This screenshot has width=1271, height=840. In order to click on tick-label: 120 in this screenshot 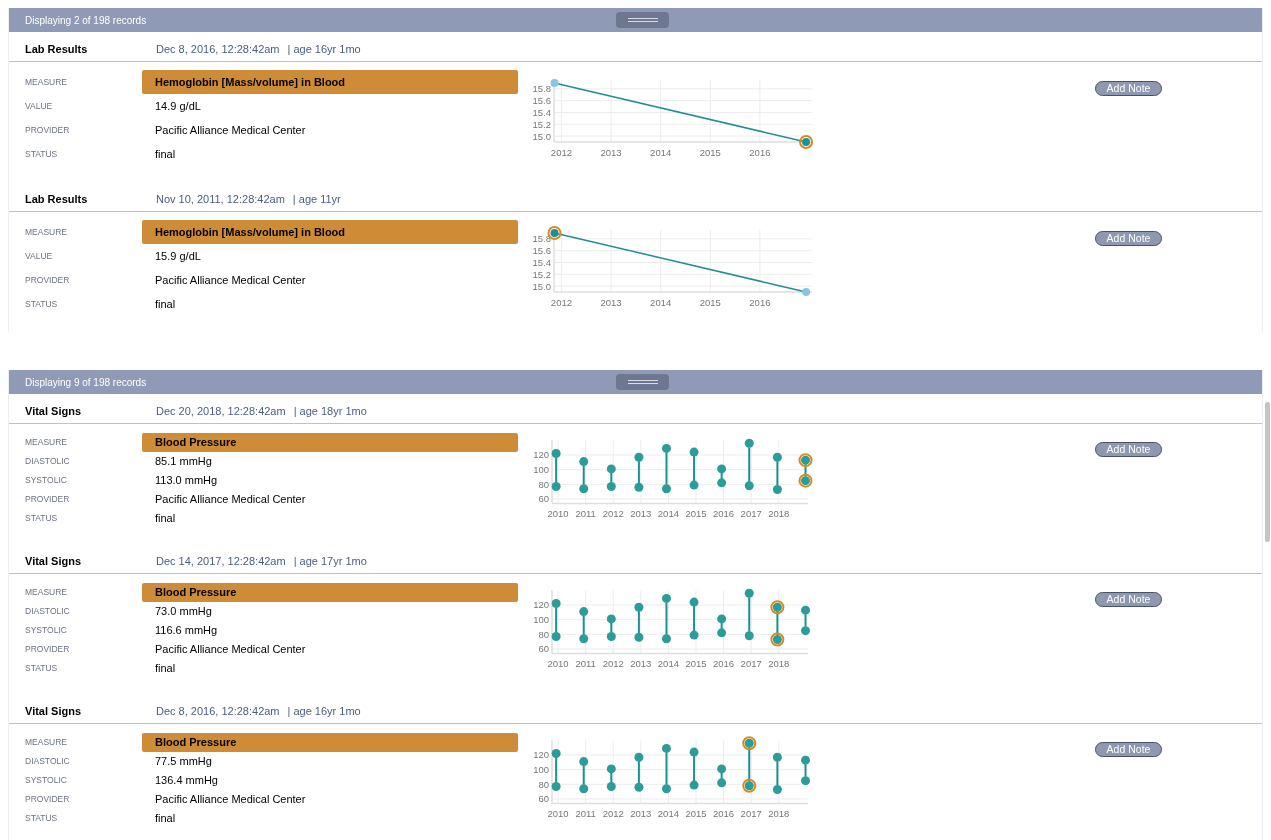, I will do `click(541, 755)`.